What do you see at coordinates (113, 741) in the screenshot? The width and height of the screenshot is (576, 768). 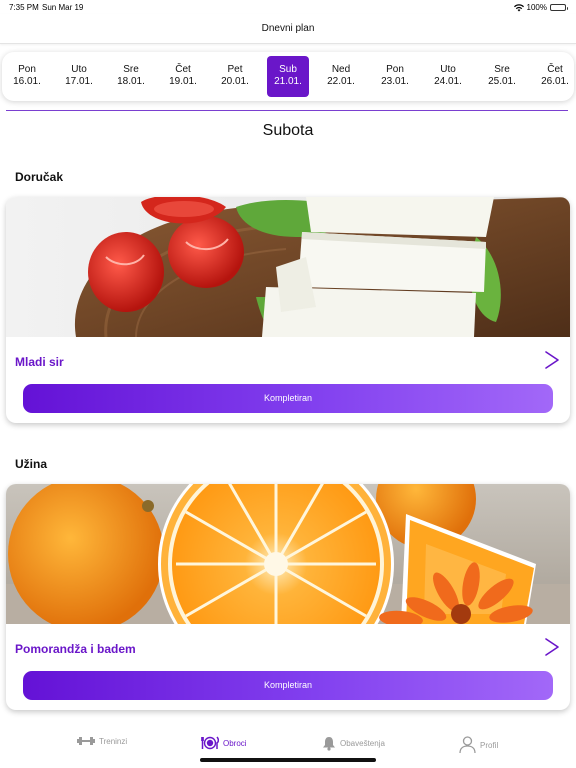 I see `tab-label: Treninzi` at bounding box center [113, 741].